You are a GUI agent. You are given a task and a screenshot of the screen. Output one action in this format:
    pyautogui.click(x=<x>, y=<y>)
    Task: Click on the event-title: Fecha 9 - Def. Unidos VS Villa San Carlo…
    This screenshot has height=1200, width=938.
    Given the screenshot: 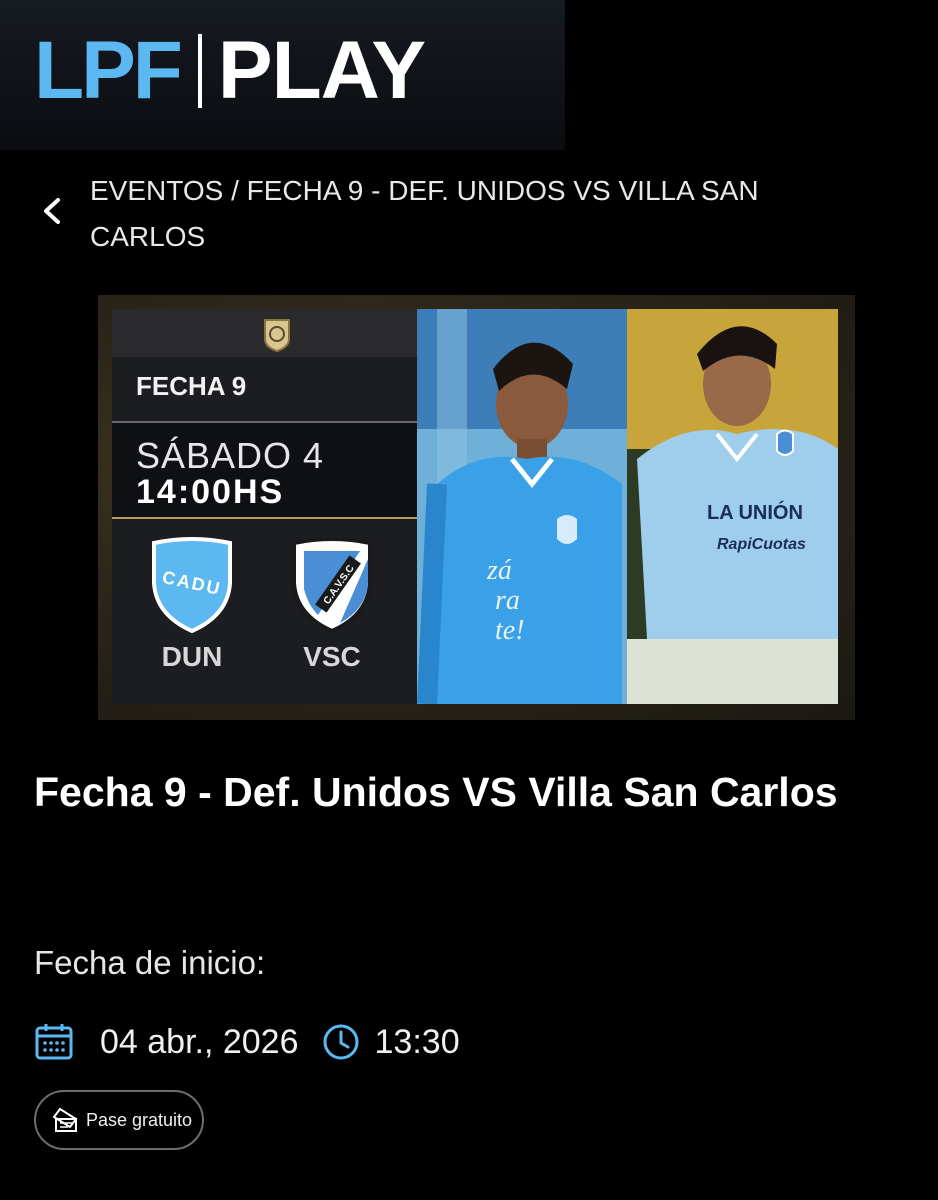 What is the action you would take?
    pyautogui.click(x=436, y=792)
    